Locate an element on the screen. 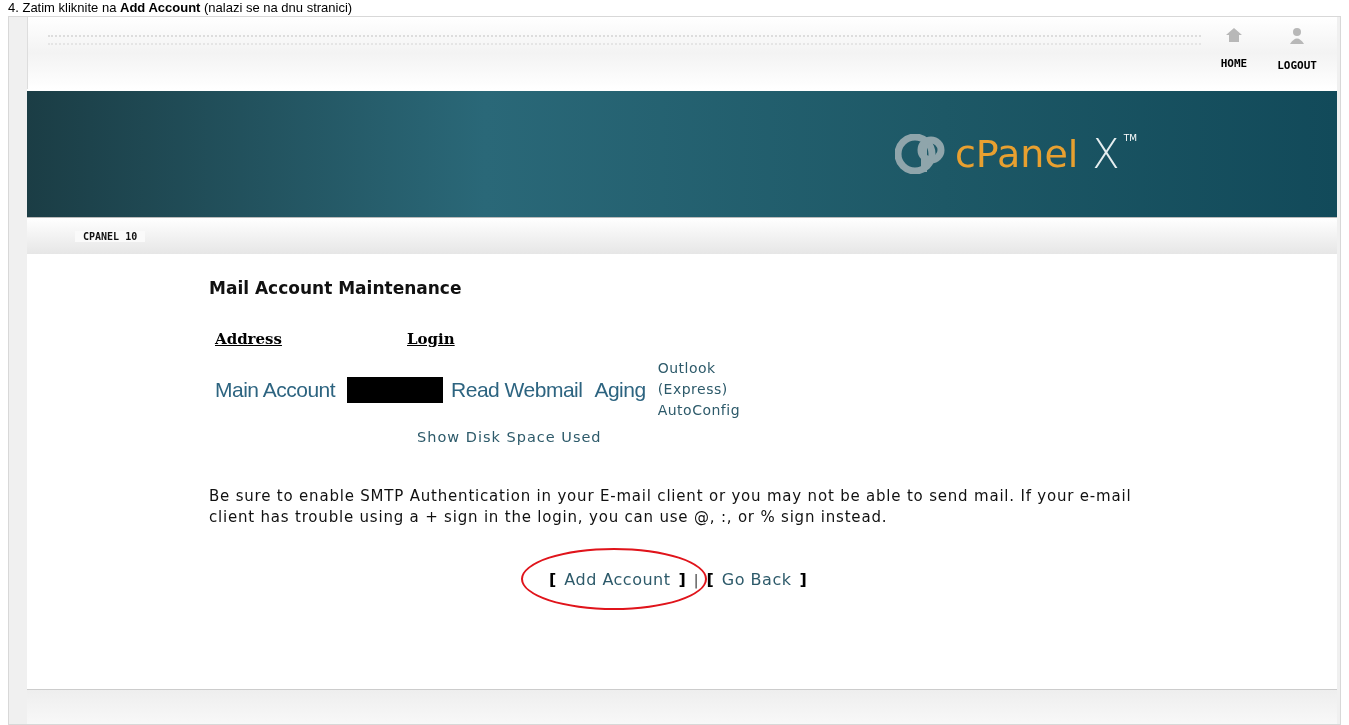 The width and height of the screenshot is (1349, 725). nav-link: HOME is located at coordinates (1234, 49).